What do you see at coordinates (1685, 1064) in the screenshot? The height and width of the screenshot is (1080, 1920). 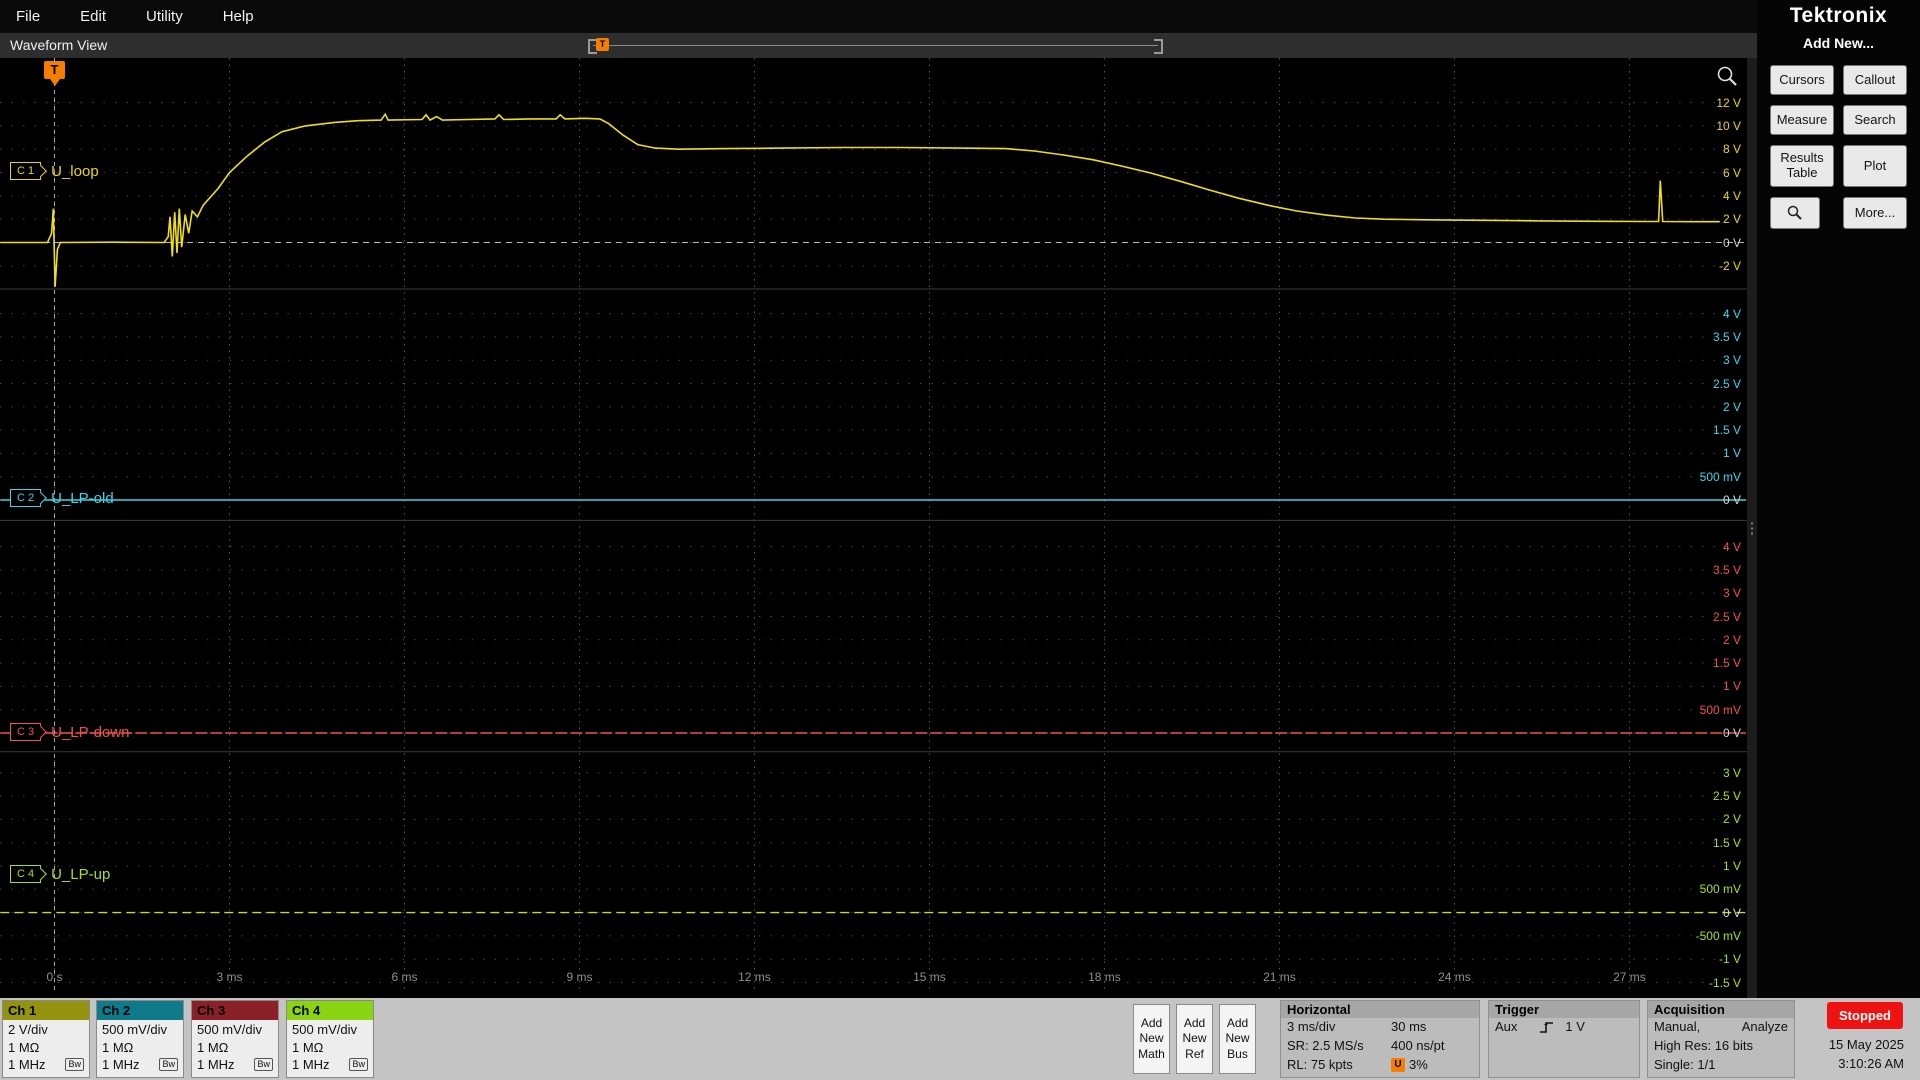 I see `acquisition-single: Single: 1/1` at bounding box center [1685, 1064].